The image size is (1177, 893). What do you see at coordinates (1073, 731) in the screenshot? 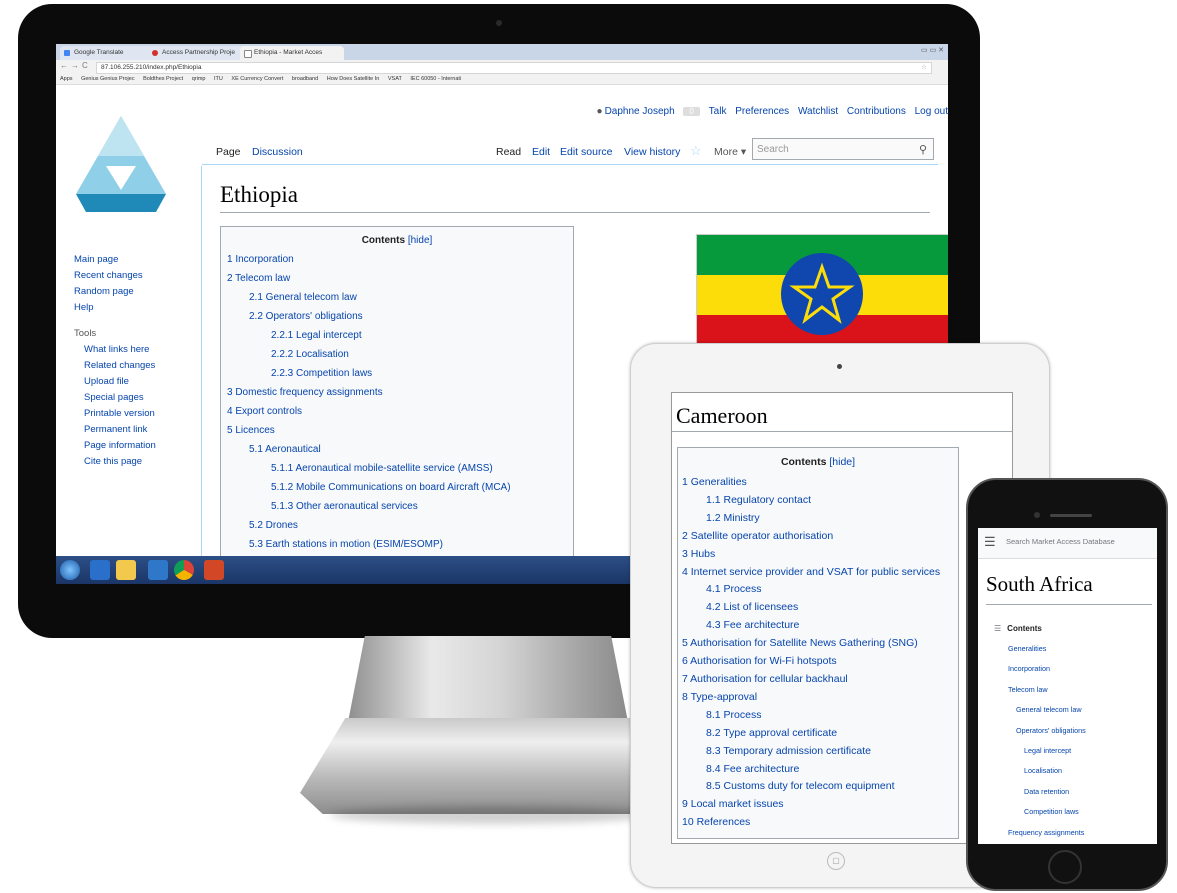
I see `toc-item: Operators' obligations` at bounding box center [1073, 731].